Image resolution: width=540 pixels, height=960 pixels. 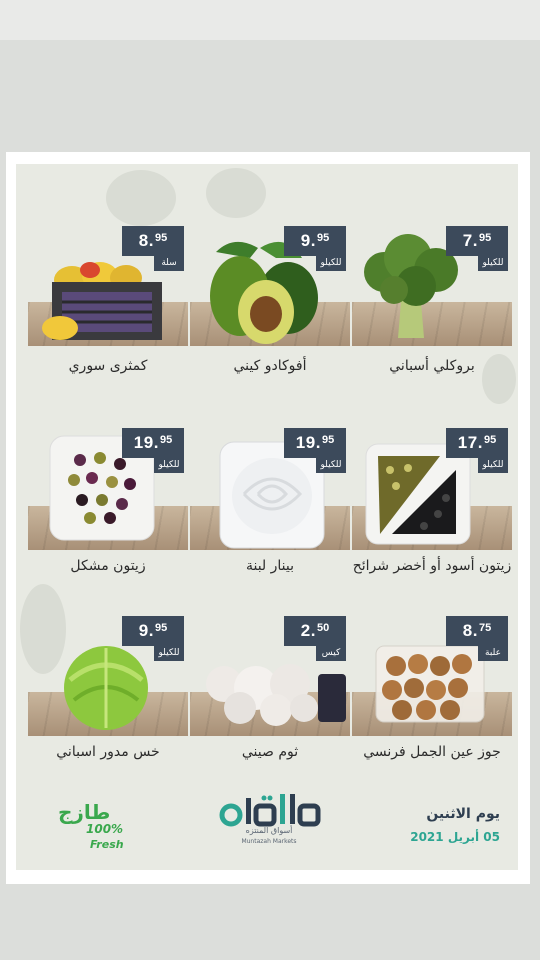 What do you see at coordinates (315, 631) in the screenshot?
I see `price-tag: 2.50` at bounding box center [315, 631].